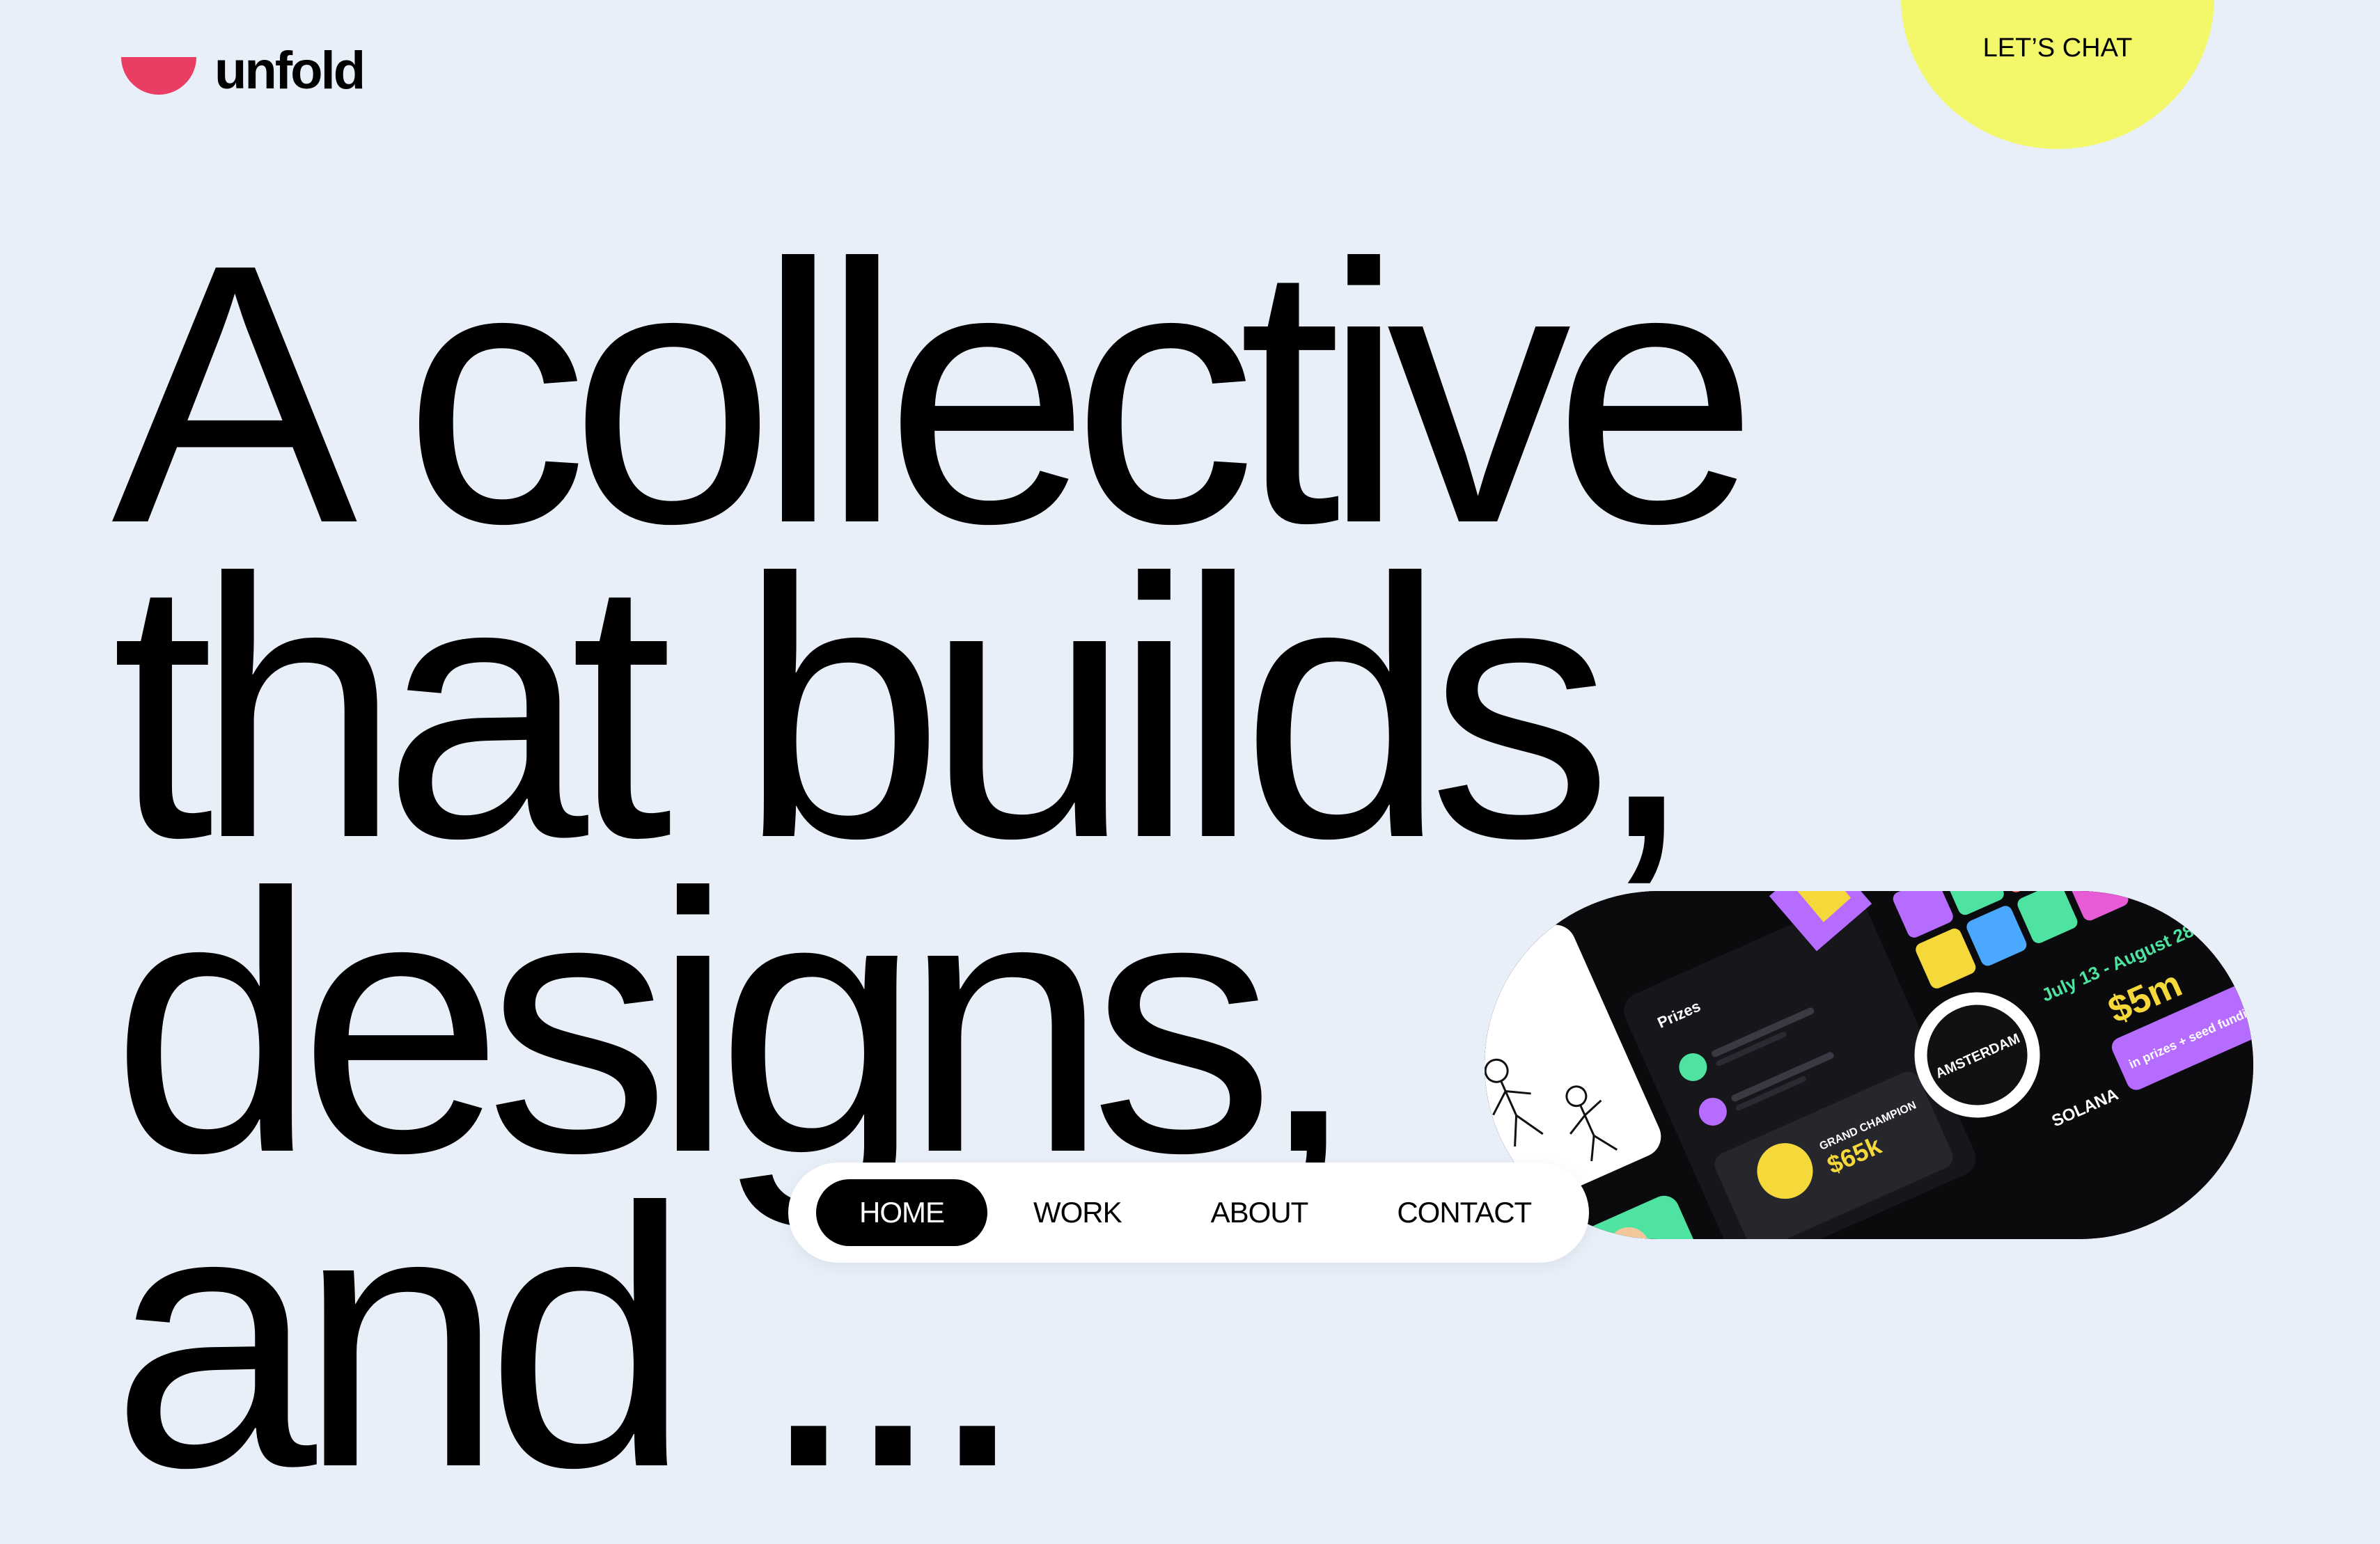 This screenshot has height=1544, width=2380. I want to click on nav-item-contact: CONTACT, so click(1464, 1212).